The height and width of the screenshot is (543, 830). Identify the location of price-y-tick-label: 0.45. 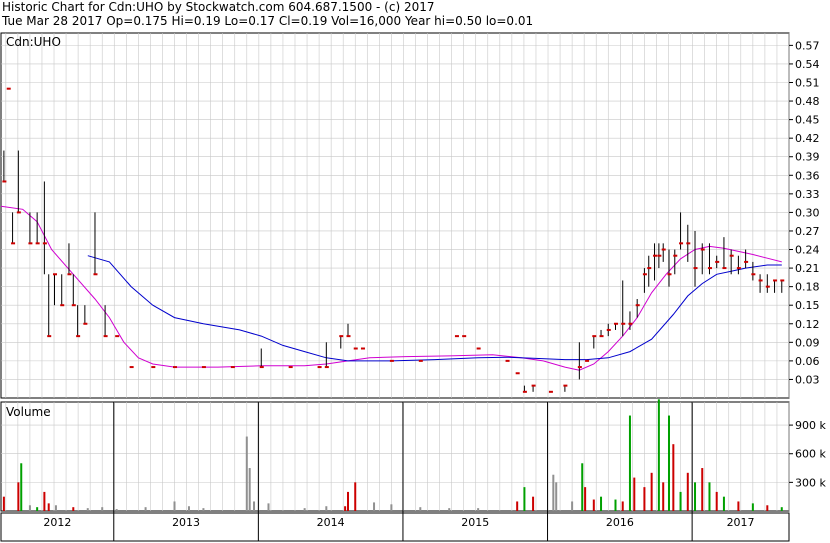
(807, 120).